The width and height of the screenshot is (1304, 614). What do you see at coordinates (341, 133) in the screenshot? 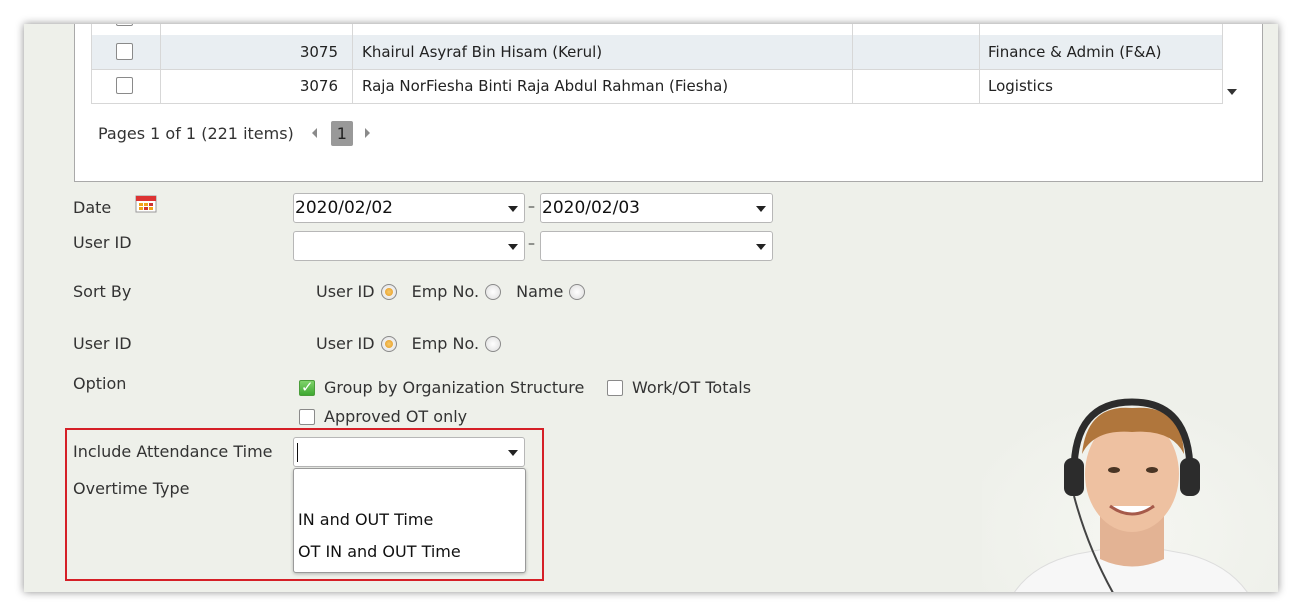
I see `page-button-current: 1` at bounding box center [341, 133].